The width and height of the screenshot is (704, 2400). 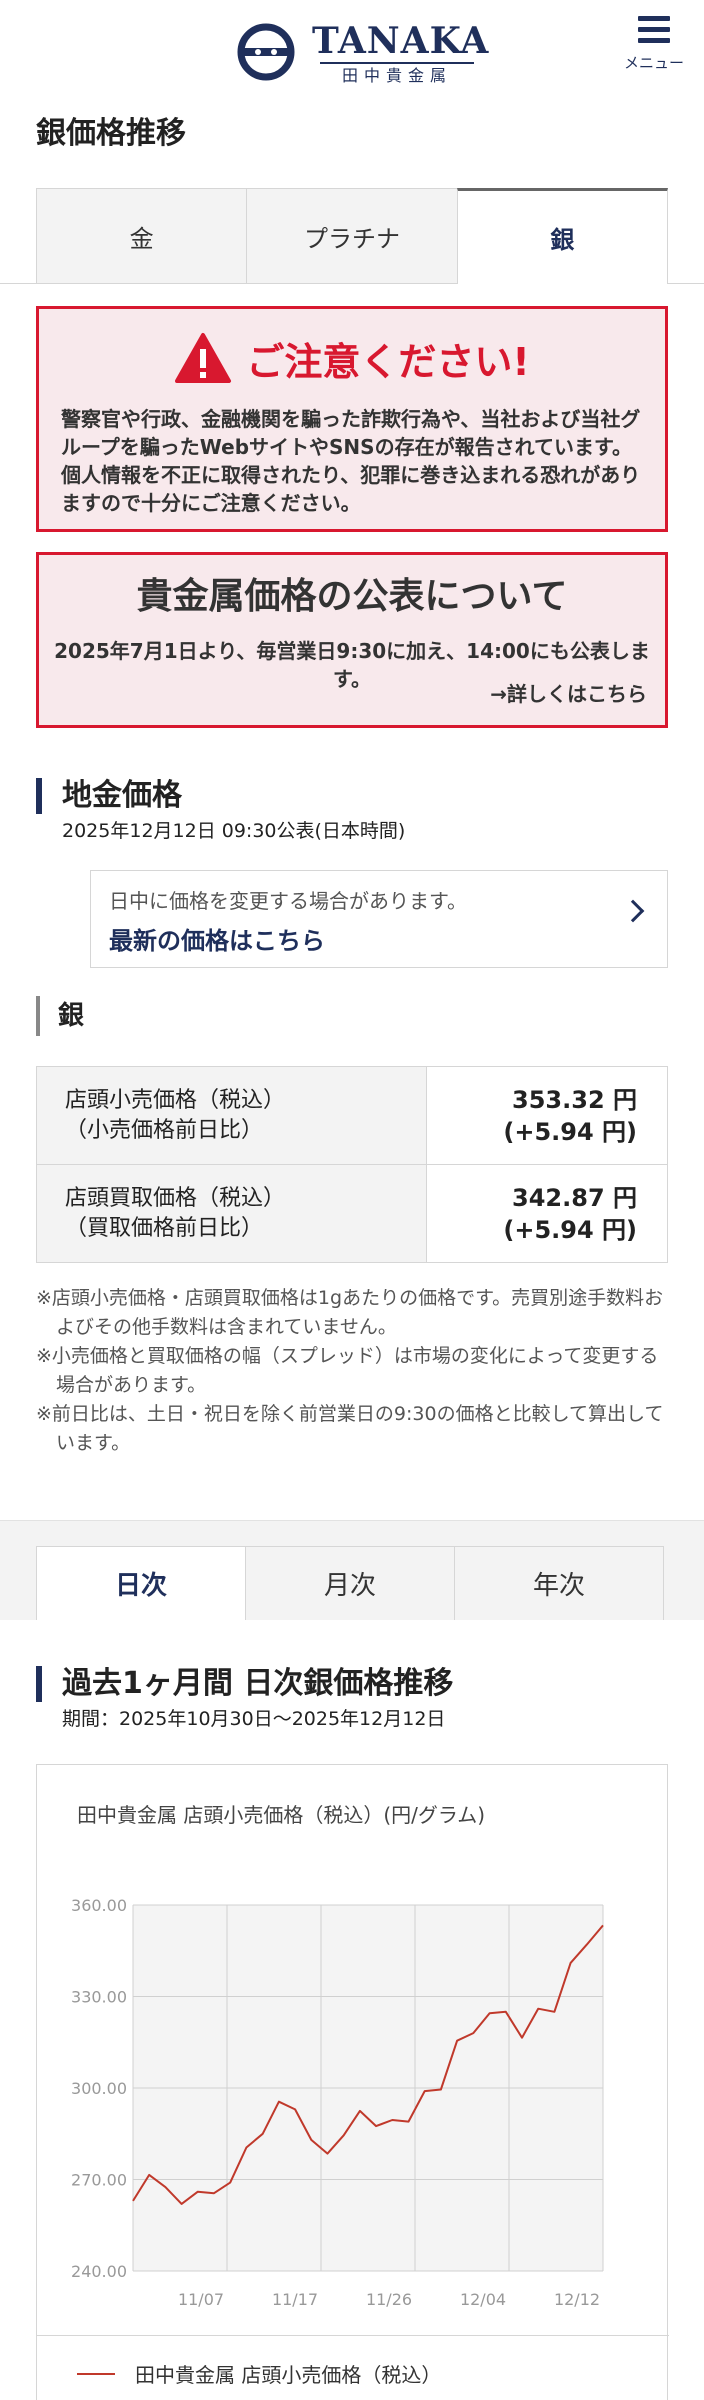 What do you see at coordinates (266, 52) in the screenshot?
I see `tanaka-logo-mark-icon` at bounding box center [266, 52].